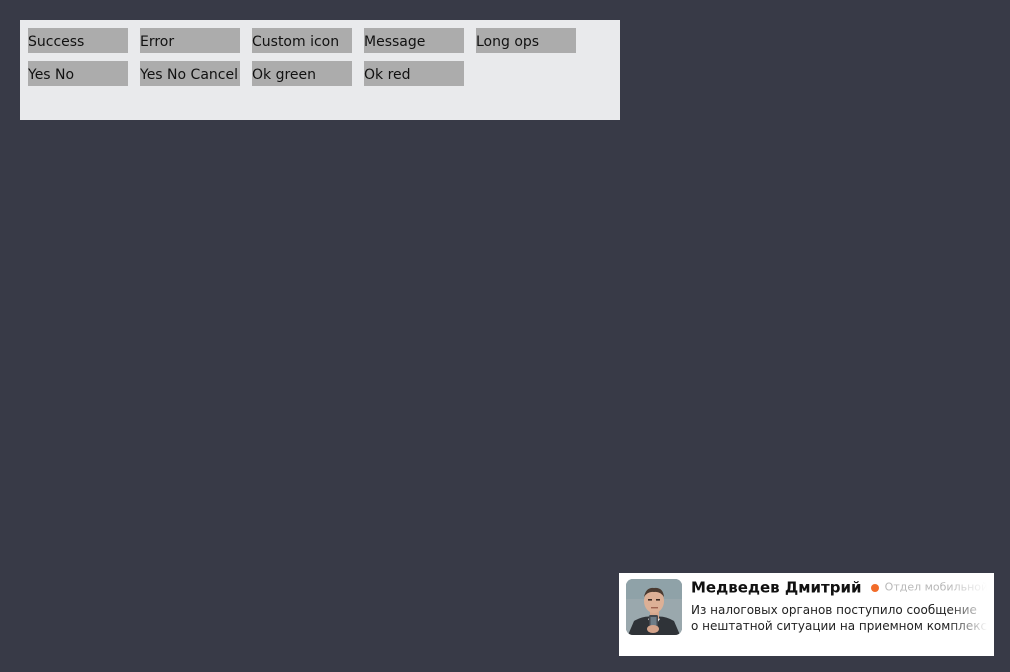 This screenshot has height=672, width=1010. What do you see at coordinates (834, 610) in the screenshot?
I see `message-line: Из налоговых органов поступило сообщение` at bounding box center [834, 610].